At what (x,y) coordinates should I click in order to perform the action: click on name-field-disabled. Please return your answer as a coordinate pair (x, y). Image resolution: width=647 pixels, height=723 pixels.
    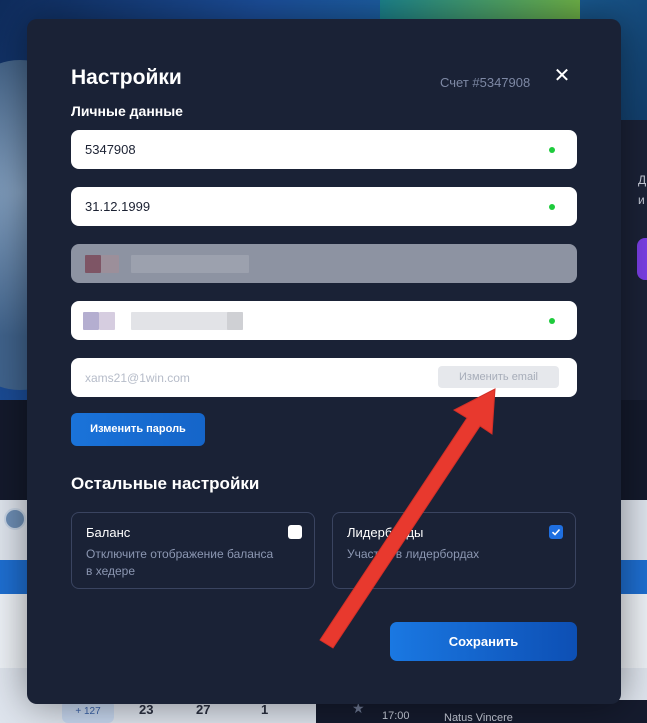
    Looking at the image, I should click on (324, 263).